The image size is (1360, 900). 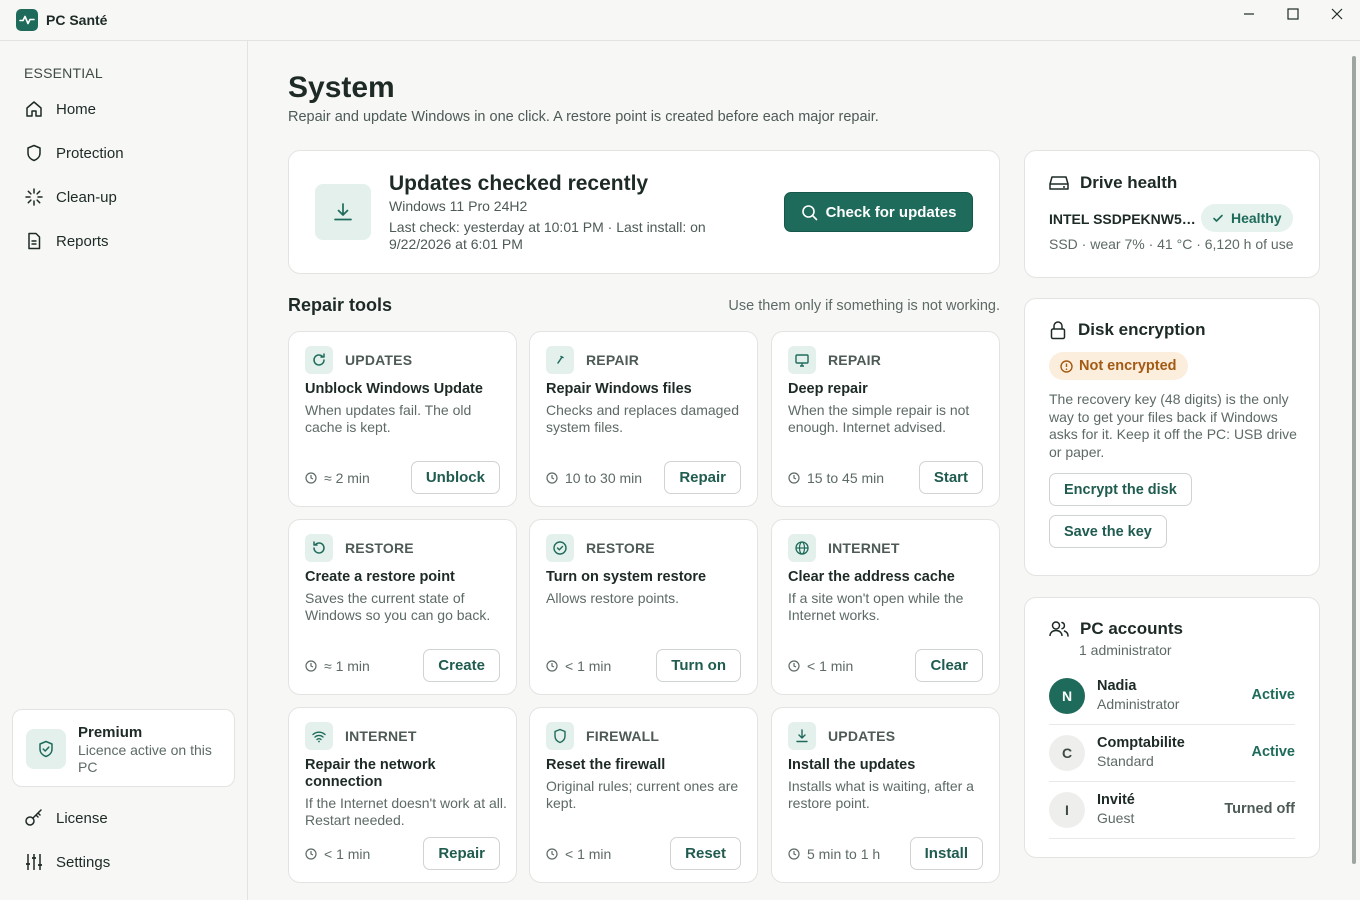 What do you see at coordinates (844, 854) in the screenshot?
I see `tool-duration-text: 5 min to 1 h` at bounding box center [844, 854].